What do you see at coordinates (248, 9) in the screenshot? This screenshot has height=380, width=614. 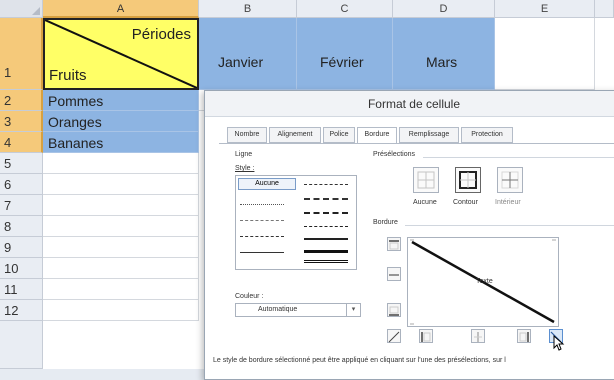 I see `column-header-b: B` at bounding box center [248, 9].